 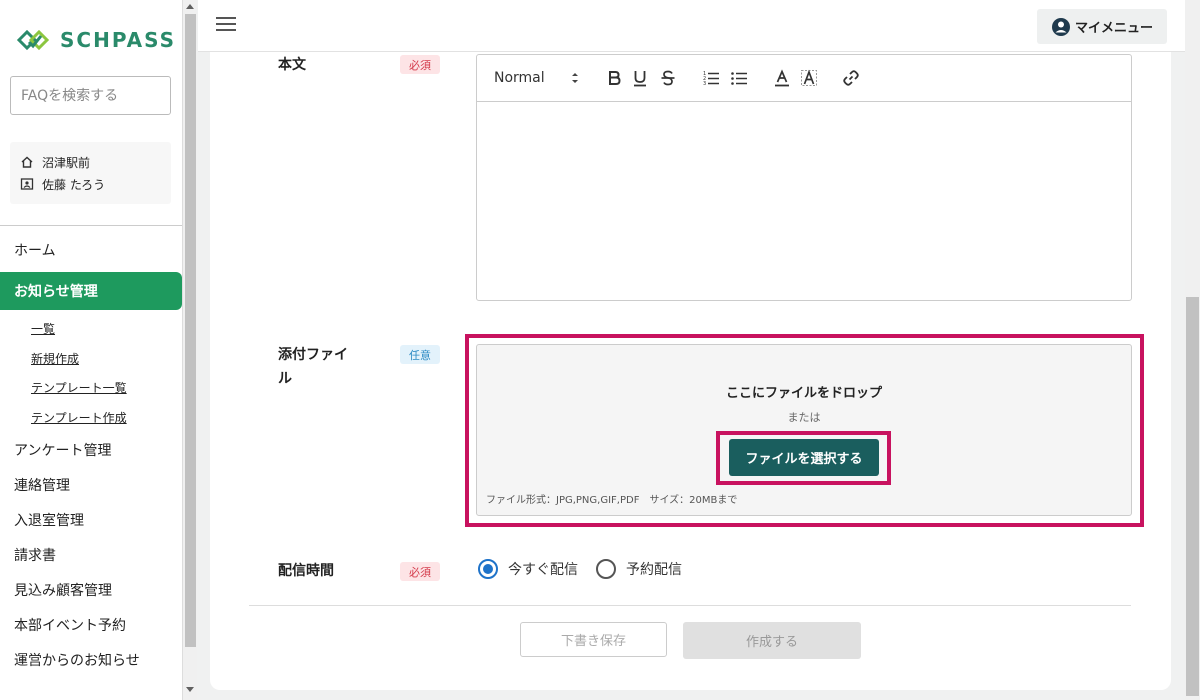 I want to click on bold-icon, so click(x=614, y=78).